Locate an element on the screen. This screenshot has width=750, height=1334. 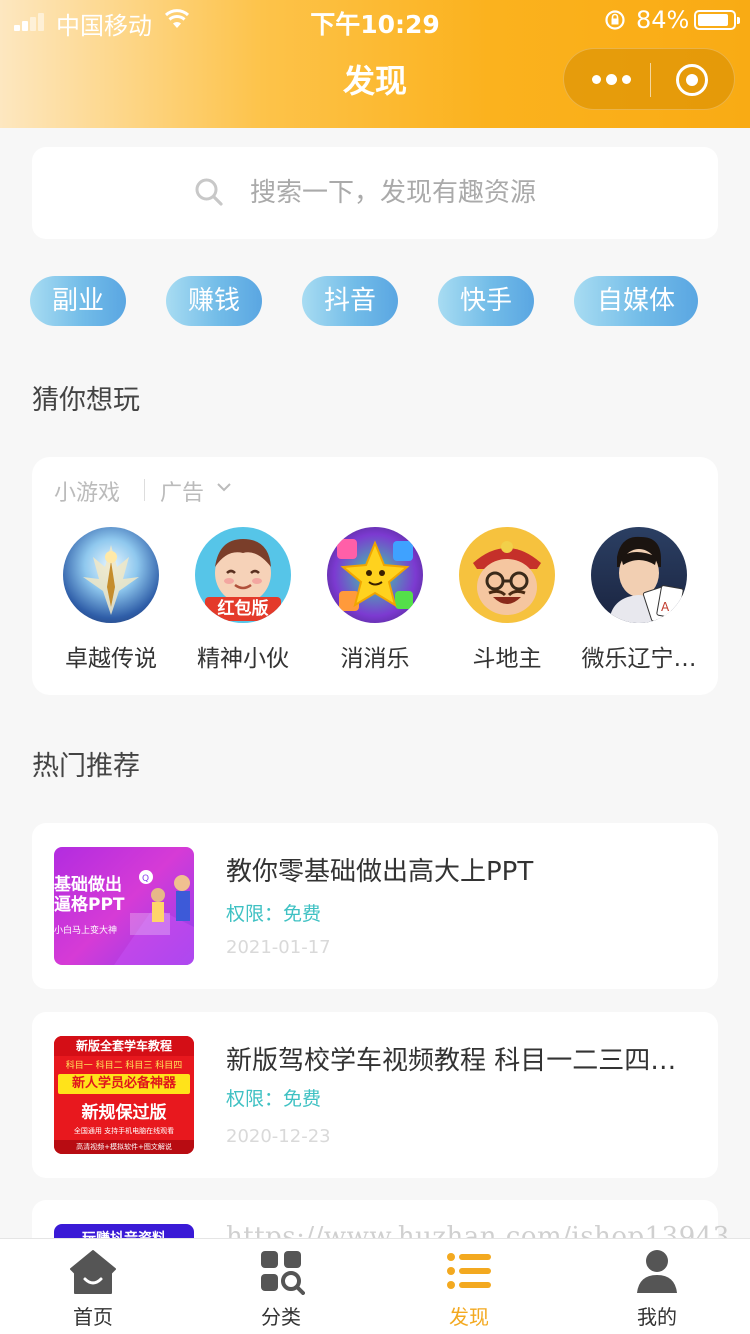
thumb-headline: 逼格PPT is located at coordinates (89, 905).